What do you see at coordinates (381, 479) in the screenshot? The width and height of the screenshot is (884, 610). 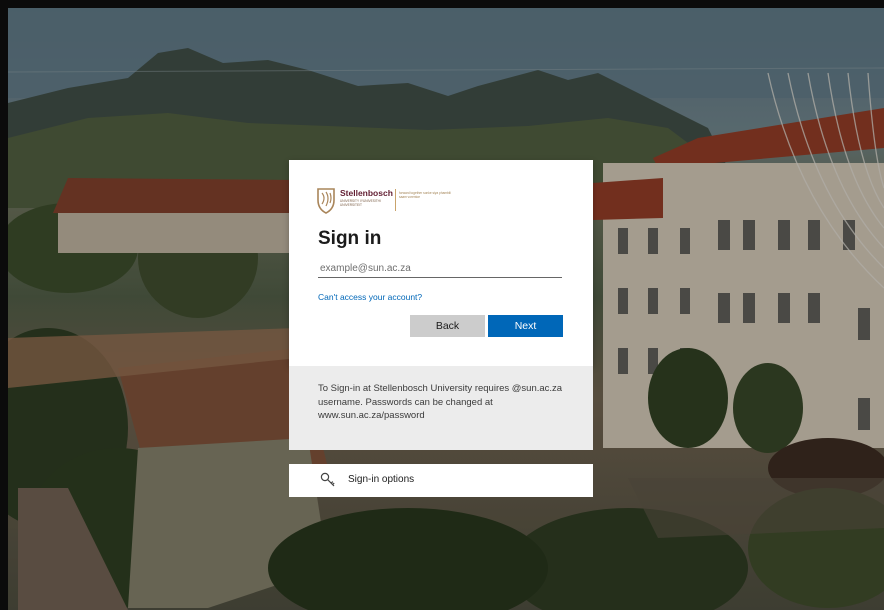 I see `sign-in-options-label: Sign-in options` at bounding box center [381, 479].